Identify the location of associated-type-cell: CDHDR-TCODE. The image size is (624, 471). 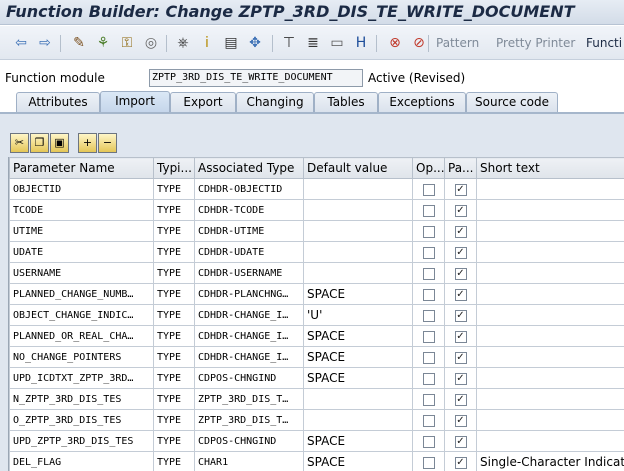
(249, 210).